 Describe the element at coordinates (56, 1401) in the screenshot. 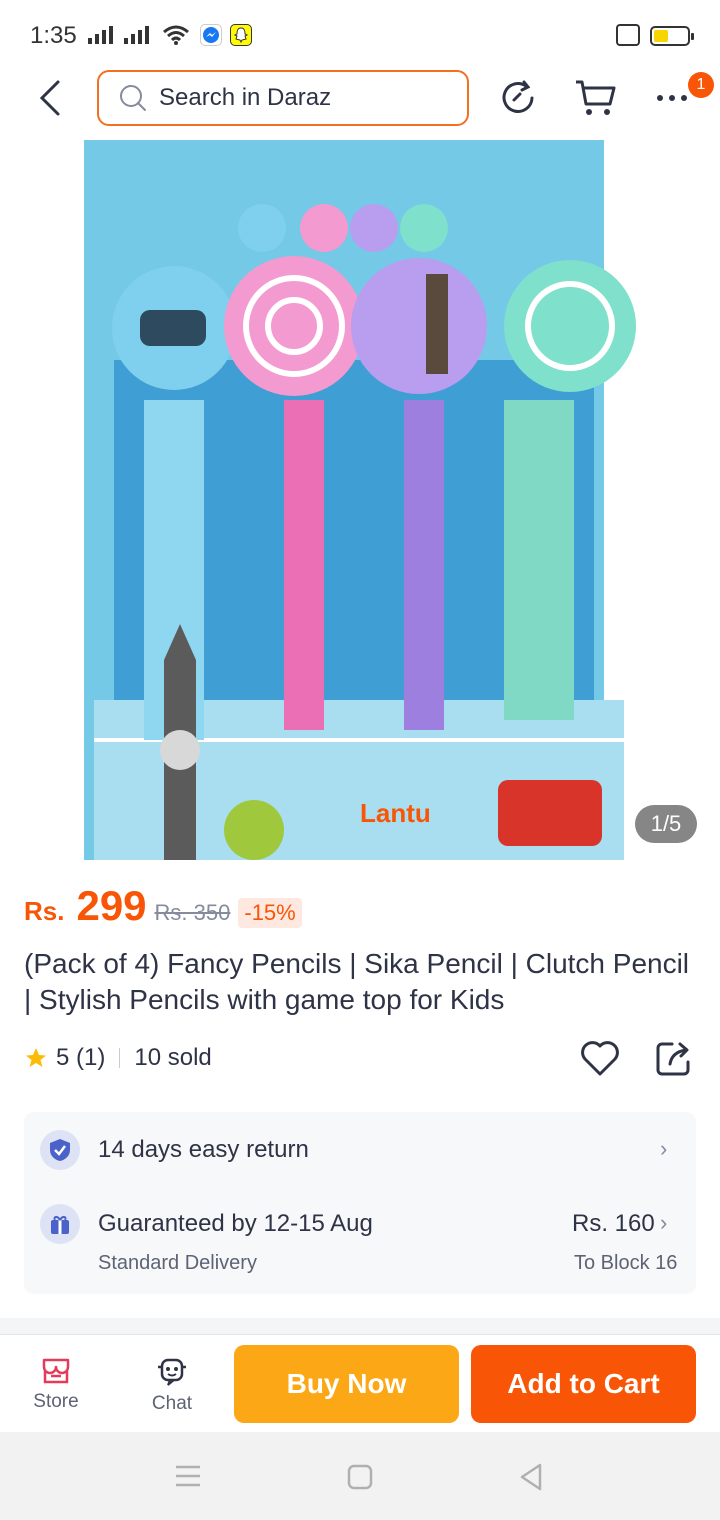

I see `store-label: Store` at that location.